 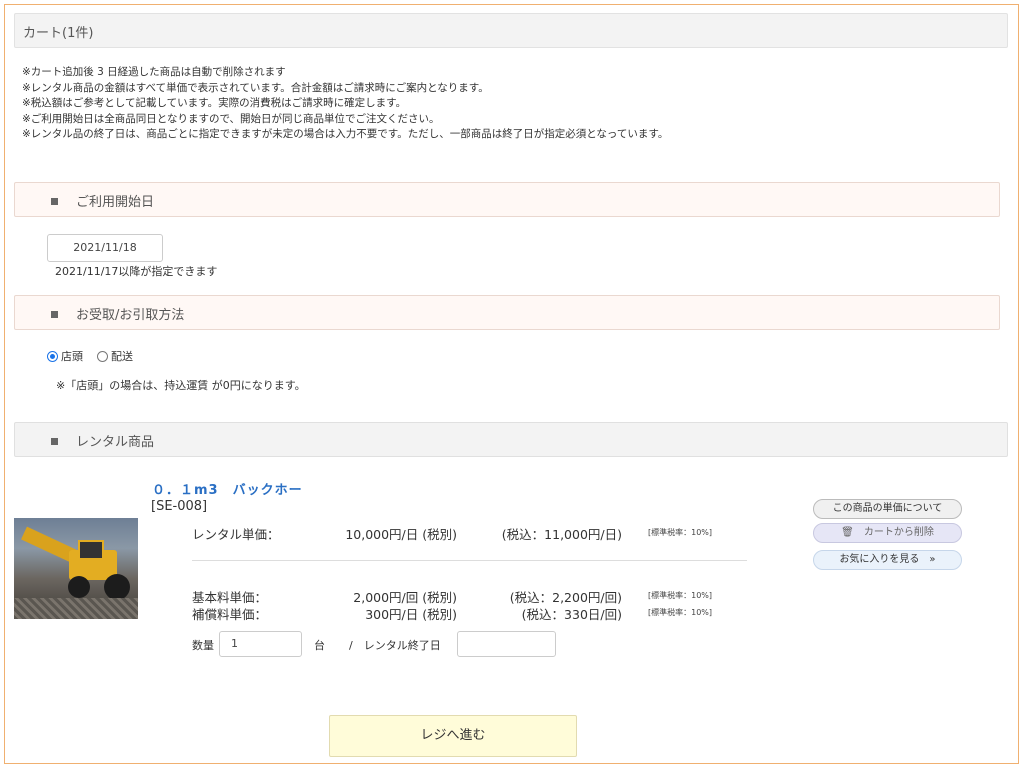 What do you see at coordinates (507, 199) in the screenshot?
I see `section-start-date: ご利用開始日` at bounding box center [507, 199].